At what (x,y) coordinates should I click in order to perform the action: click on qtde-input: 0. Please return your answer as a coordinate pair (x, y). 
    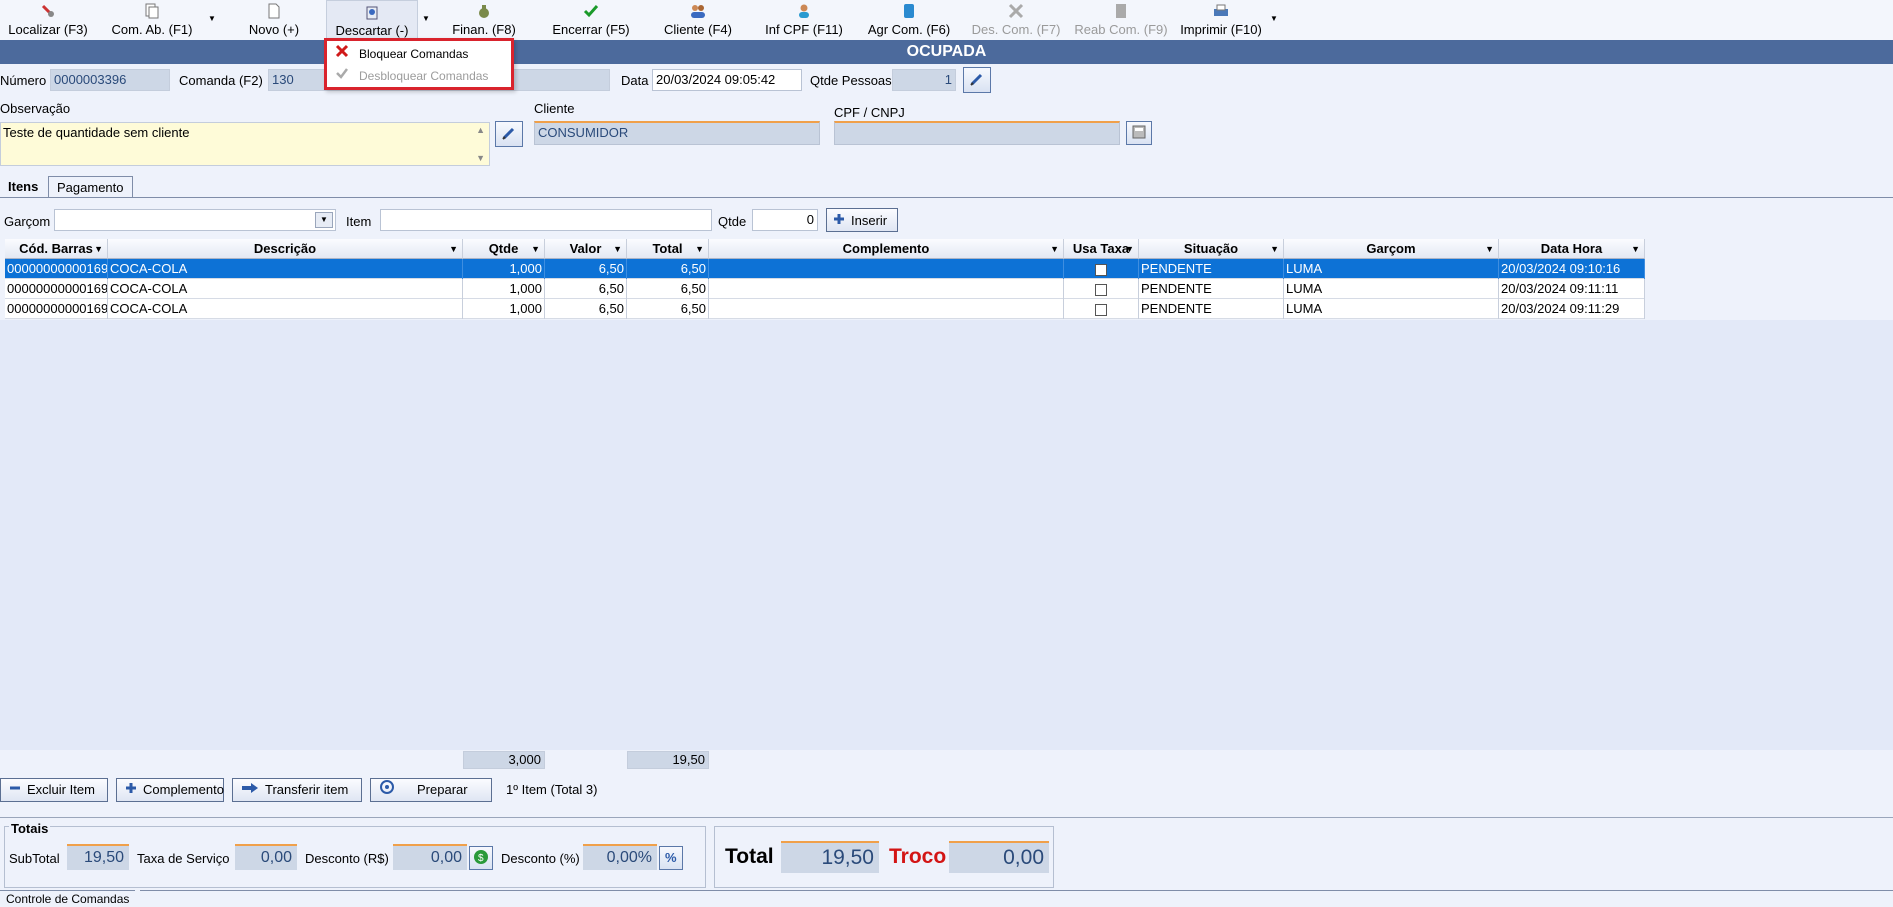
    Looking at the image, I should click on (785, 220).